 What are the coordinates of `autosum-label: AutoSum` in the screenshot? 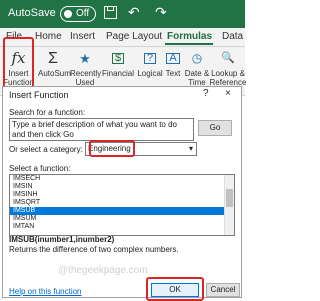 It's located at (54, 73).